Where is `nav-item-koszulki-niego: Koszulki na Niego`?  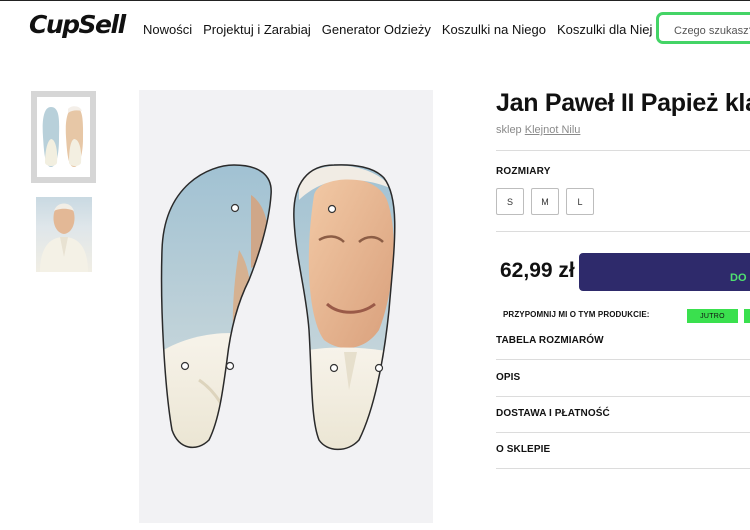
nav-item-koszulki-niego: Koszulki na Niego is located at coordinates (494, 29).